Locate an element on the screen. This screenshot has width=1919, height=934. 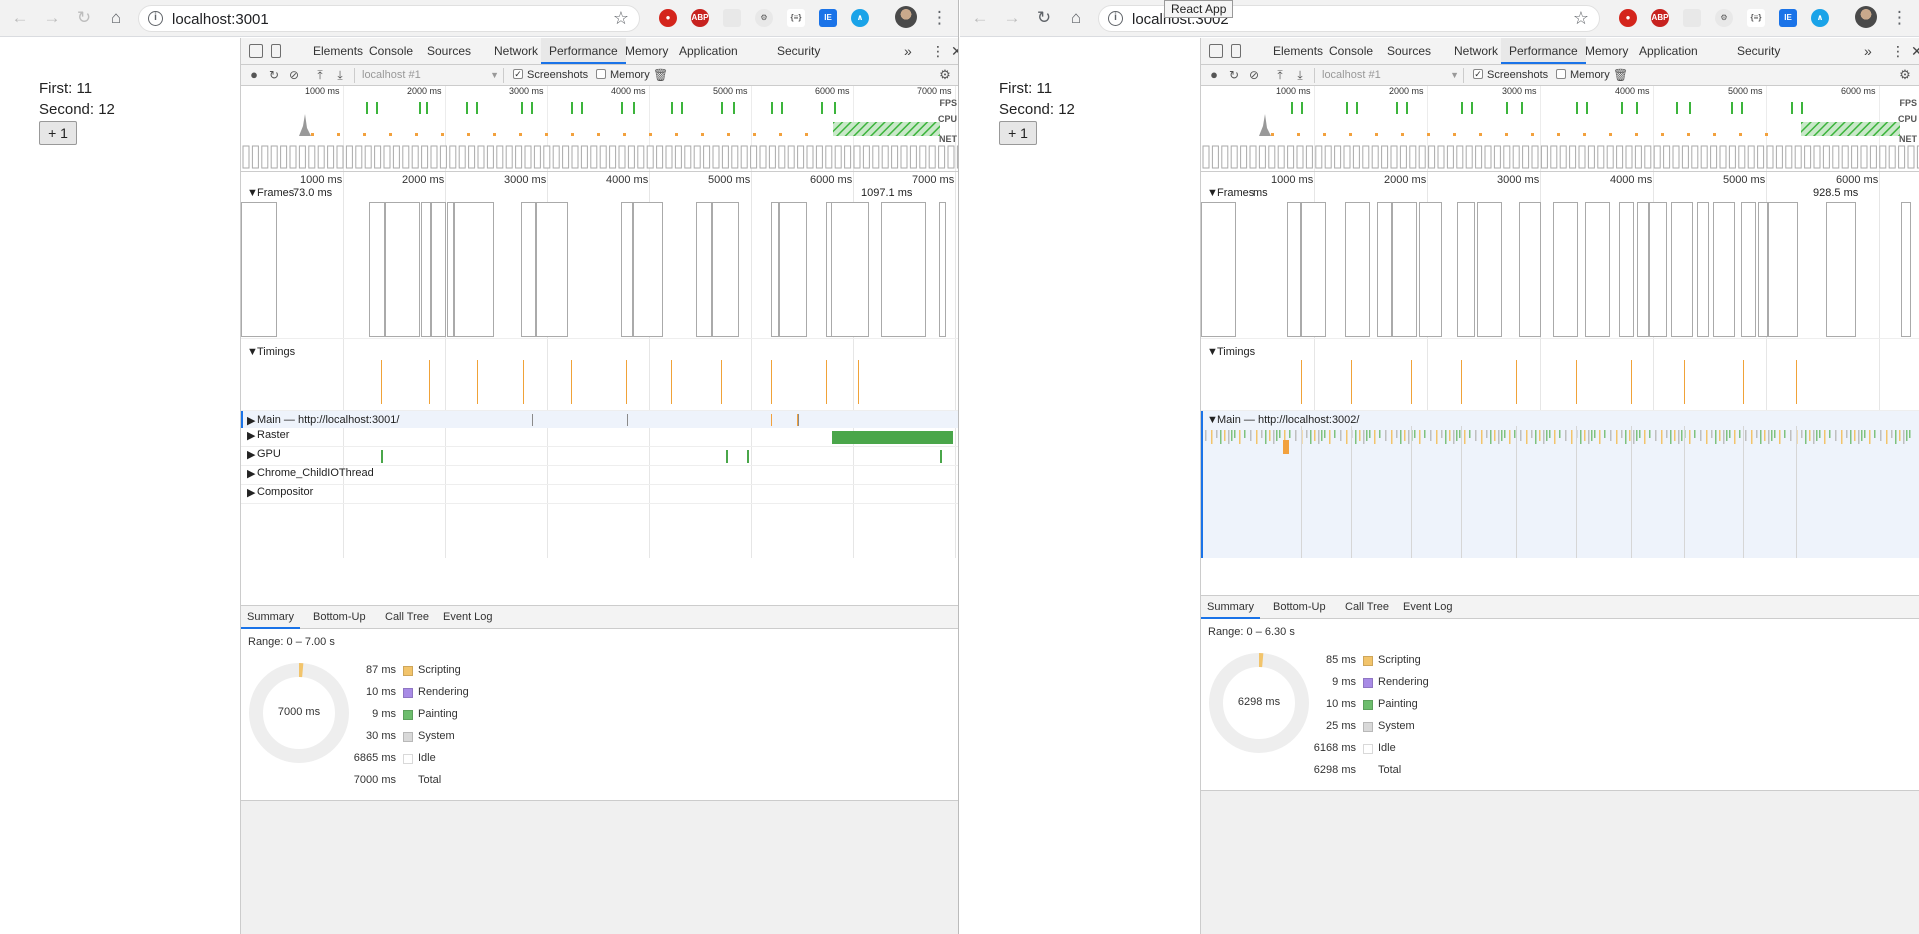
tab-elements: Elements is located at coordinates (1298, 51).